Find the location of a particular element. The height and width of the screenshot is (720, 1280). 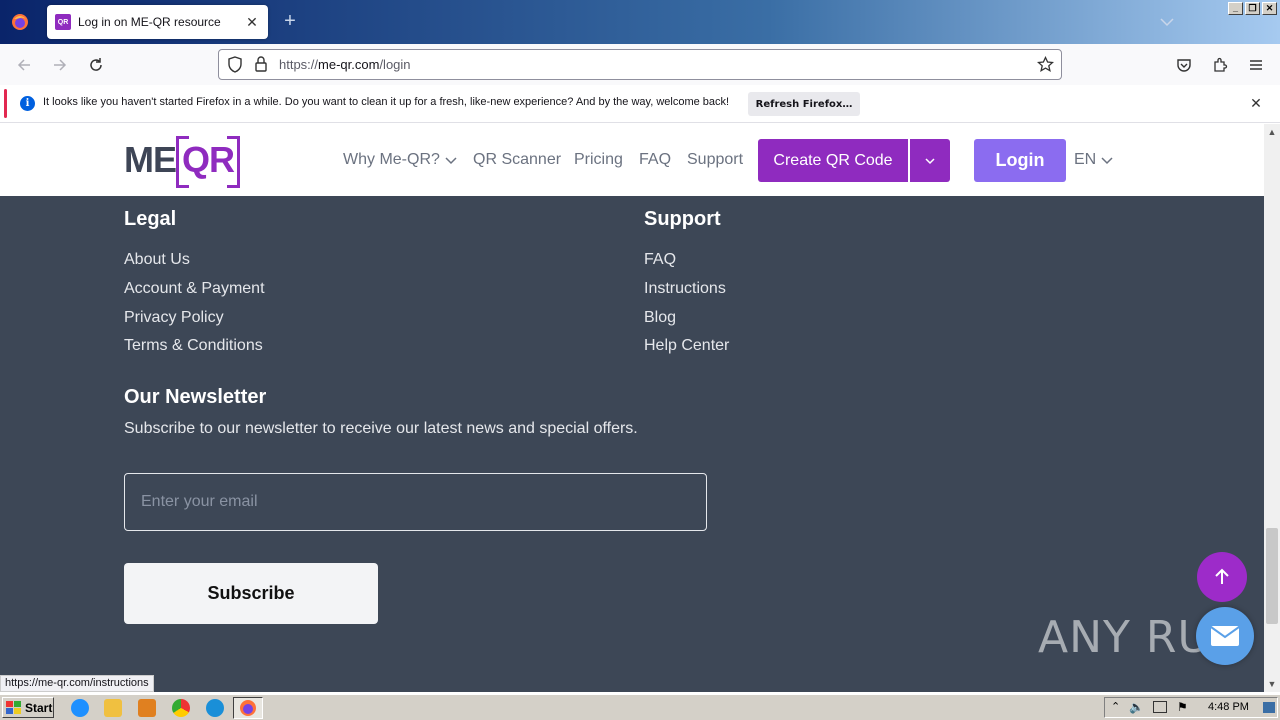

link-privacy-policy: Privacy Policy is located at coordinates (174, 318).